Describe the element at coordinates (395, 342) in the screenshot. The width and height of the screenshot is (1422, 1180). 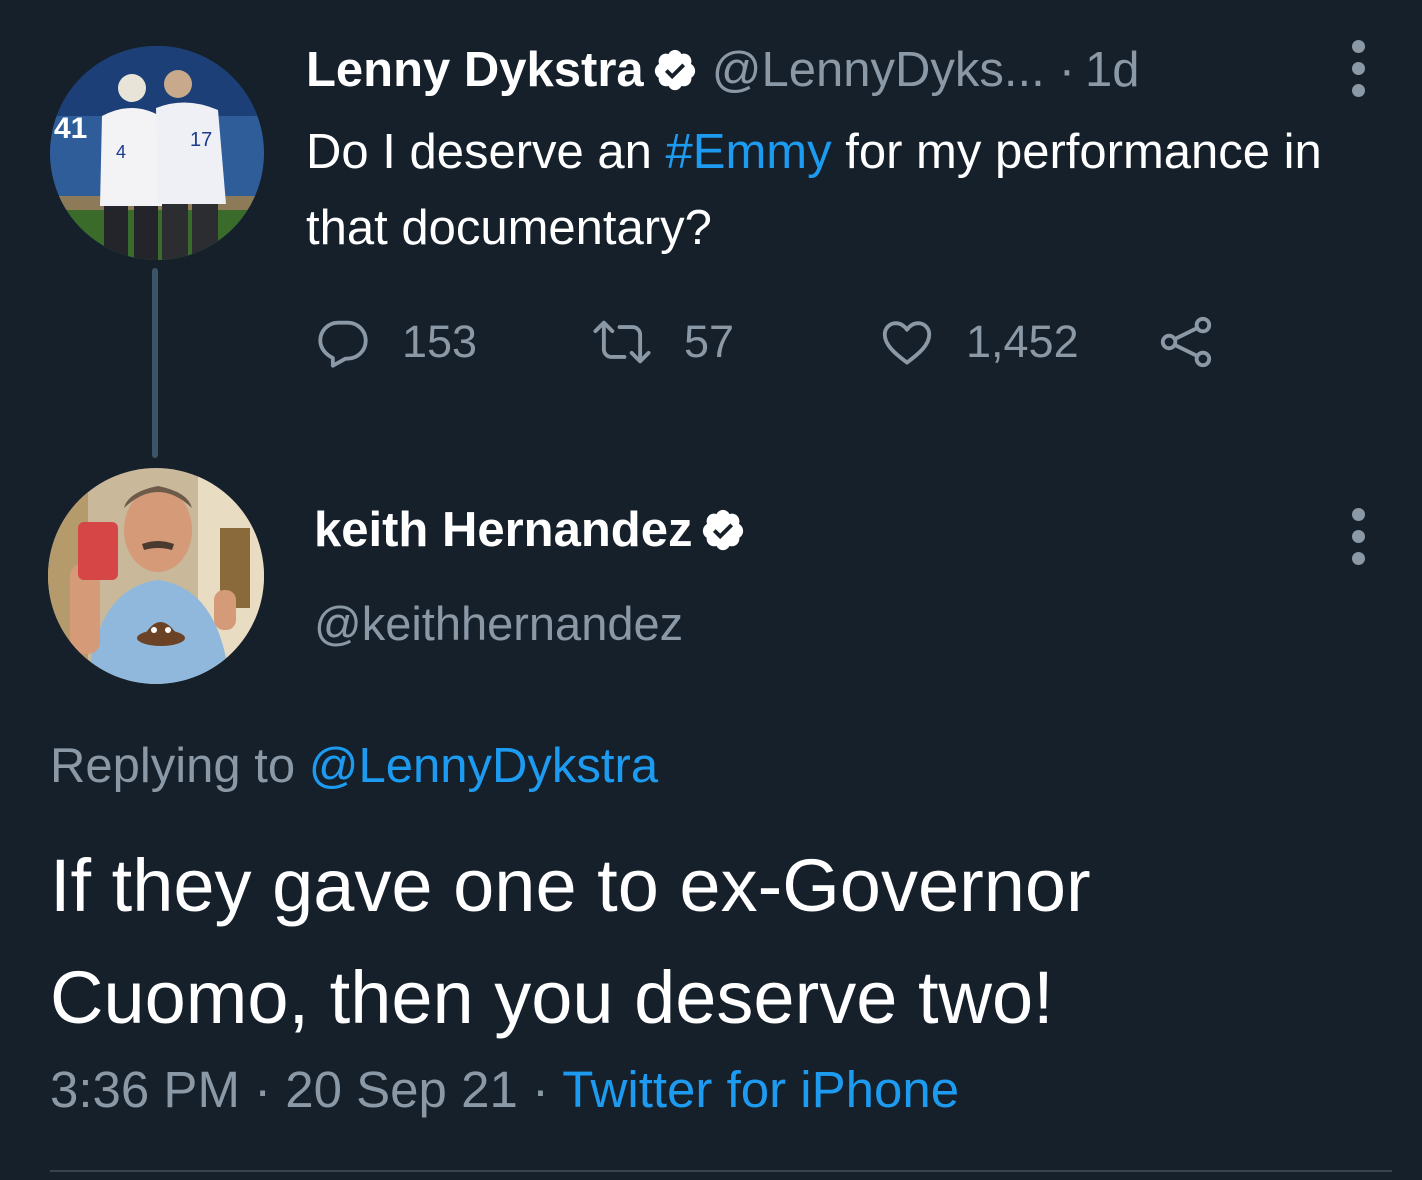
I see `reply-button: 153` at that location.